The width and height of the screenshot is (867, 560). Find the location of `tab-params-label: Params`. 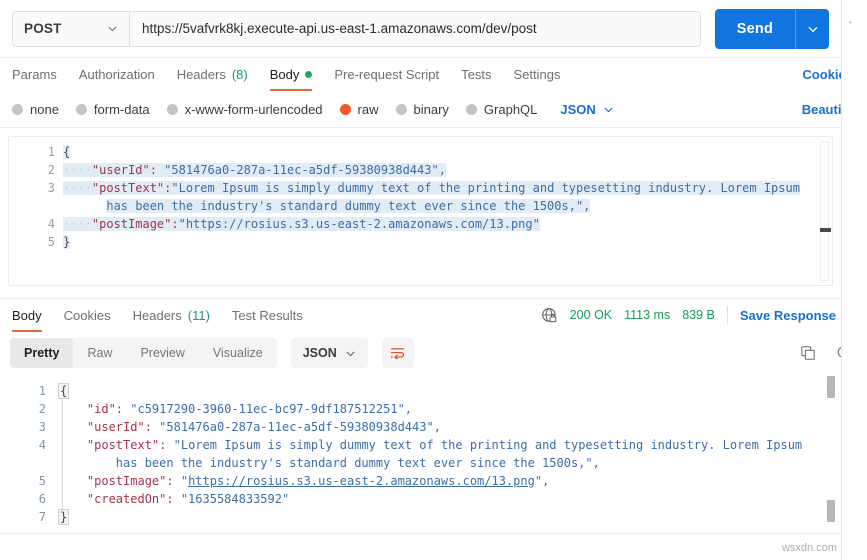

tab-params-label: Params is located at coordinates (34, 74).